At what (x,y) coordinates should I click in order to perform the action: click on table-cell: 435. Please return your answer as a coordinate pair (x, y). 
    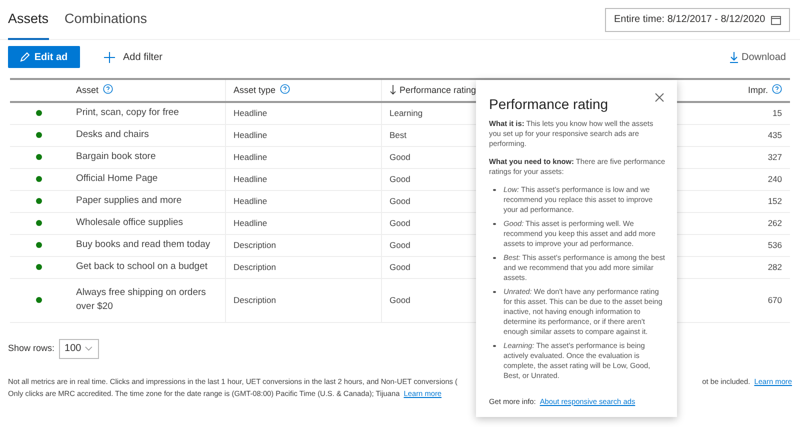
    Looking at the image, I should click on (775, 135).